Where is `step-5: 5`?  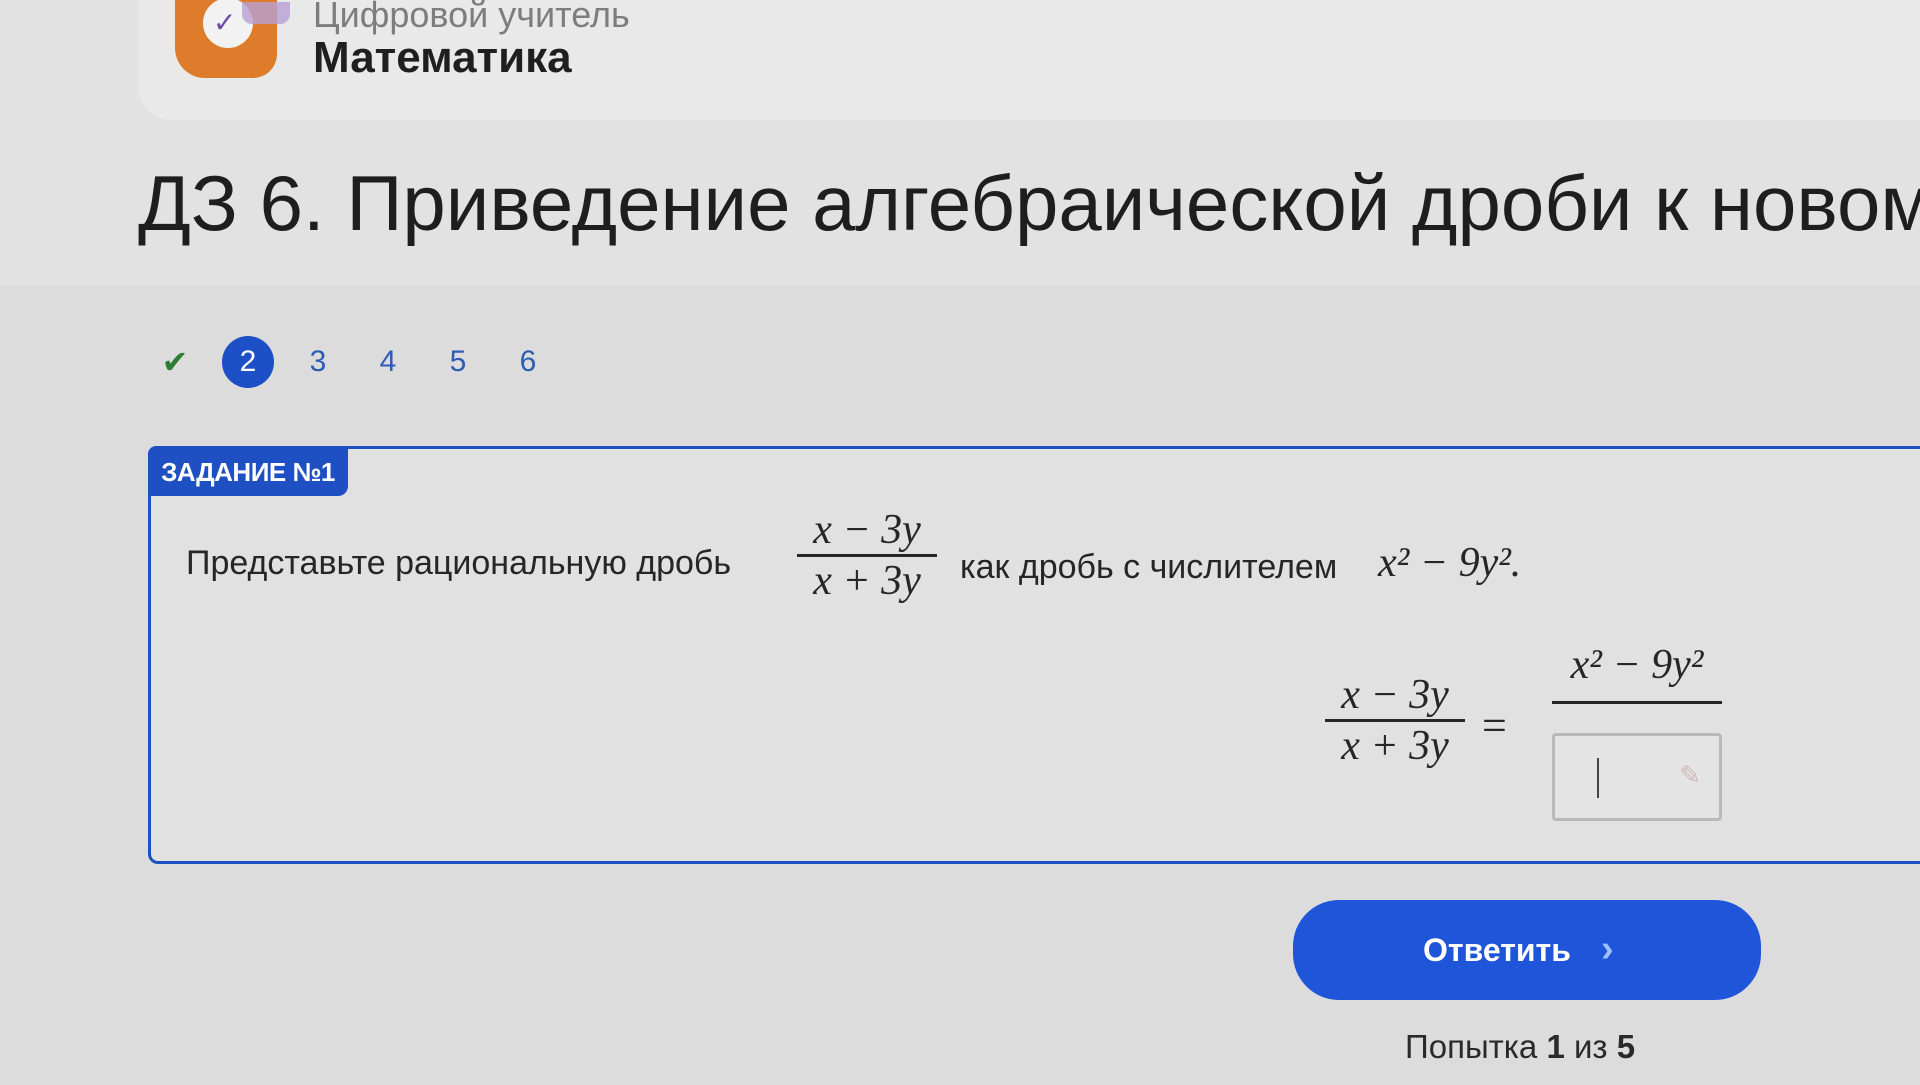 step-5: 5 is located at coordinates (458, 362).